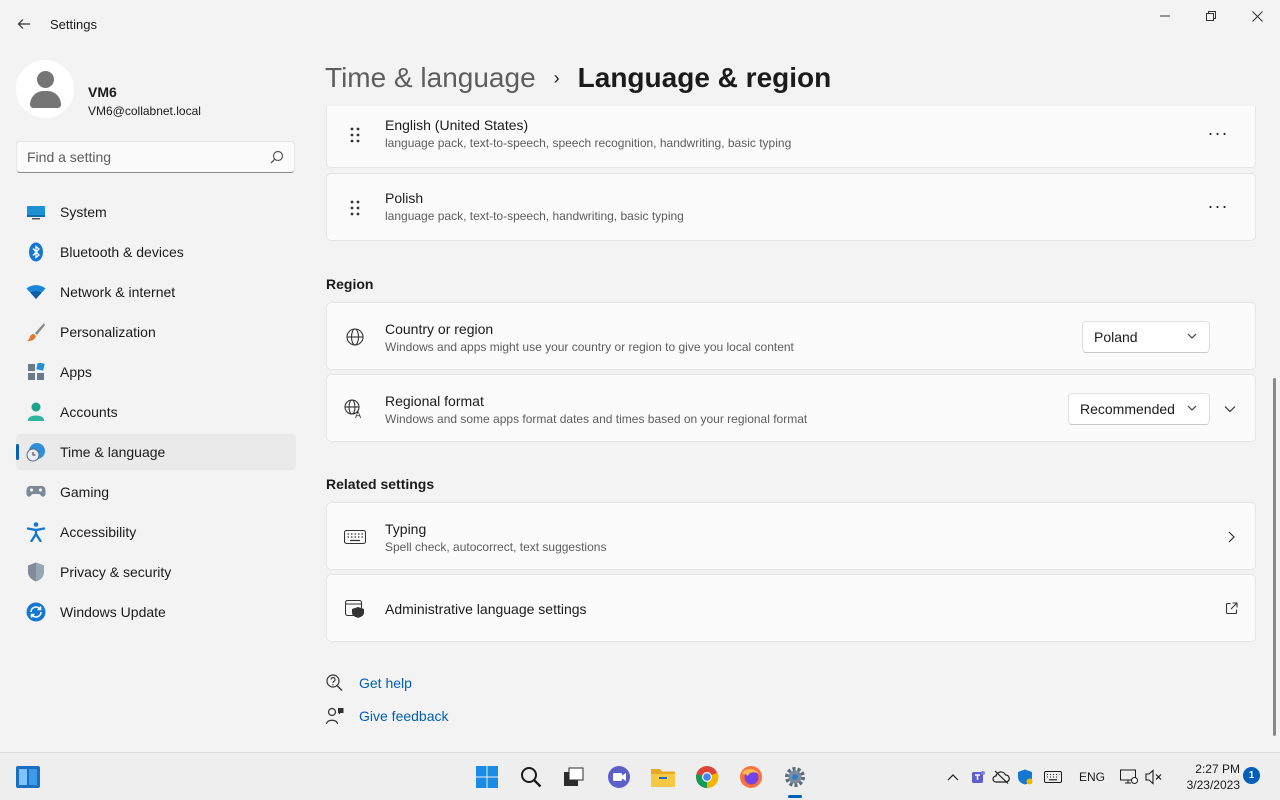  I want to click on restore-icon, so click(1211, 16).